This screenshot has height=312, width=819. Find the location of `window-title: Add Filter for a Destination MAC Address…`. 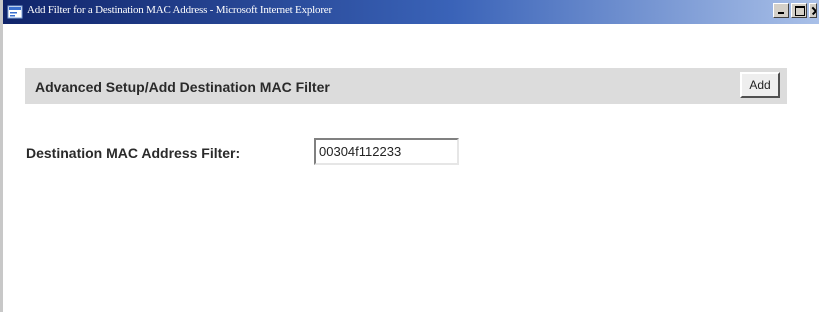

window-title: Add Filter for a Destination MAC Address… is located at coordinates (179, 10).